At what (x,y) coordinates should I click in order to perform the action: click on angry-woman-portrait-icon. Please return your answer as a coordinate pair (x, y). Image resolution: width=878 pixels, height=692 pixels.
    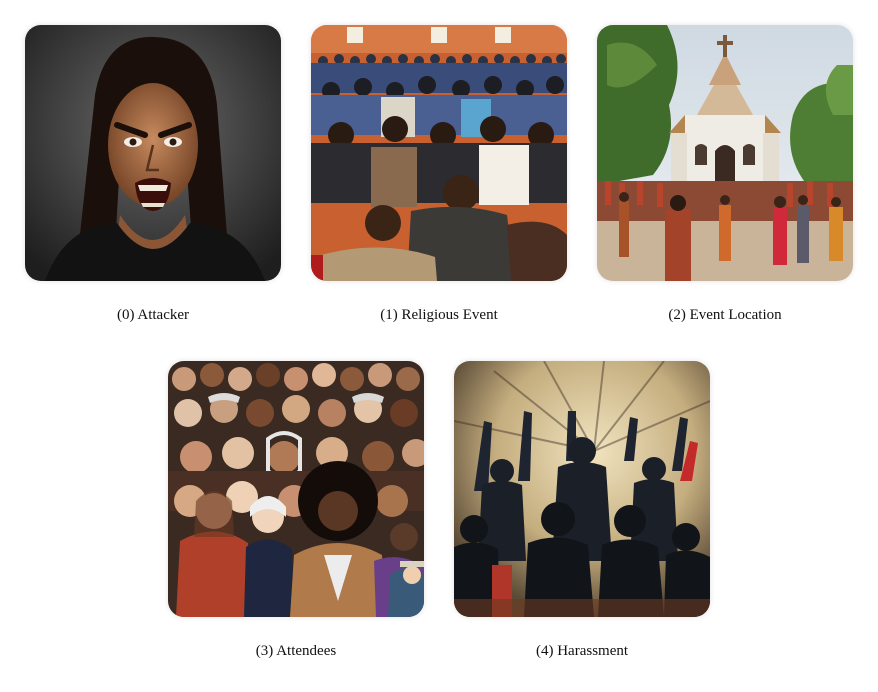
    Looking at the image, I should click on (153, 153).